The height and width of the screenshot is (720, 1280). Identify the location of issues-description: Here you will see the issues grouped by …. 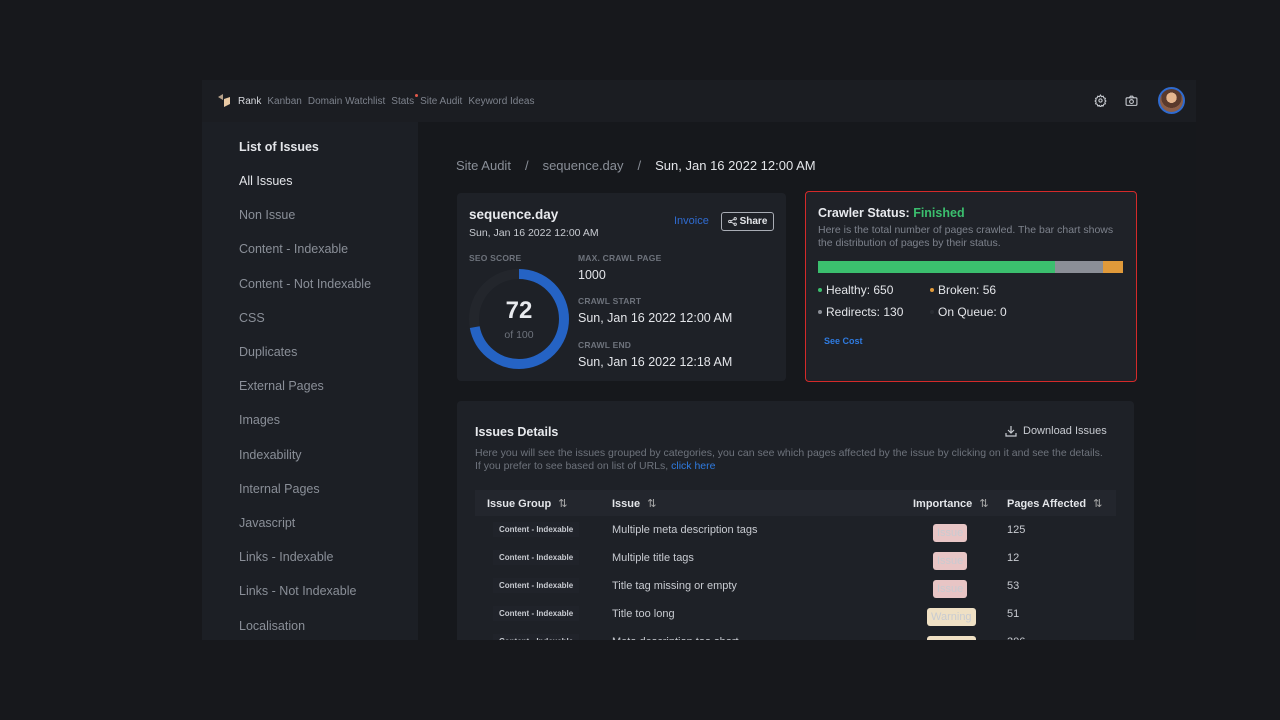
(789, 459).